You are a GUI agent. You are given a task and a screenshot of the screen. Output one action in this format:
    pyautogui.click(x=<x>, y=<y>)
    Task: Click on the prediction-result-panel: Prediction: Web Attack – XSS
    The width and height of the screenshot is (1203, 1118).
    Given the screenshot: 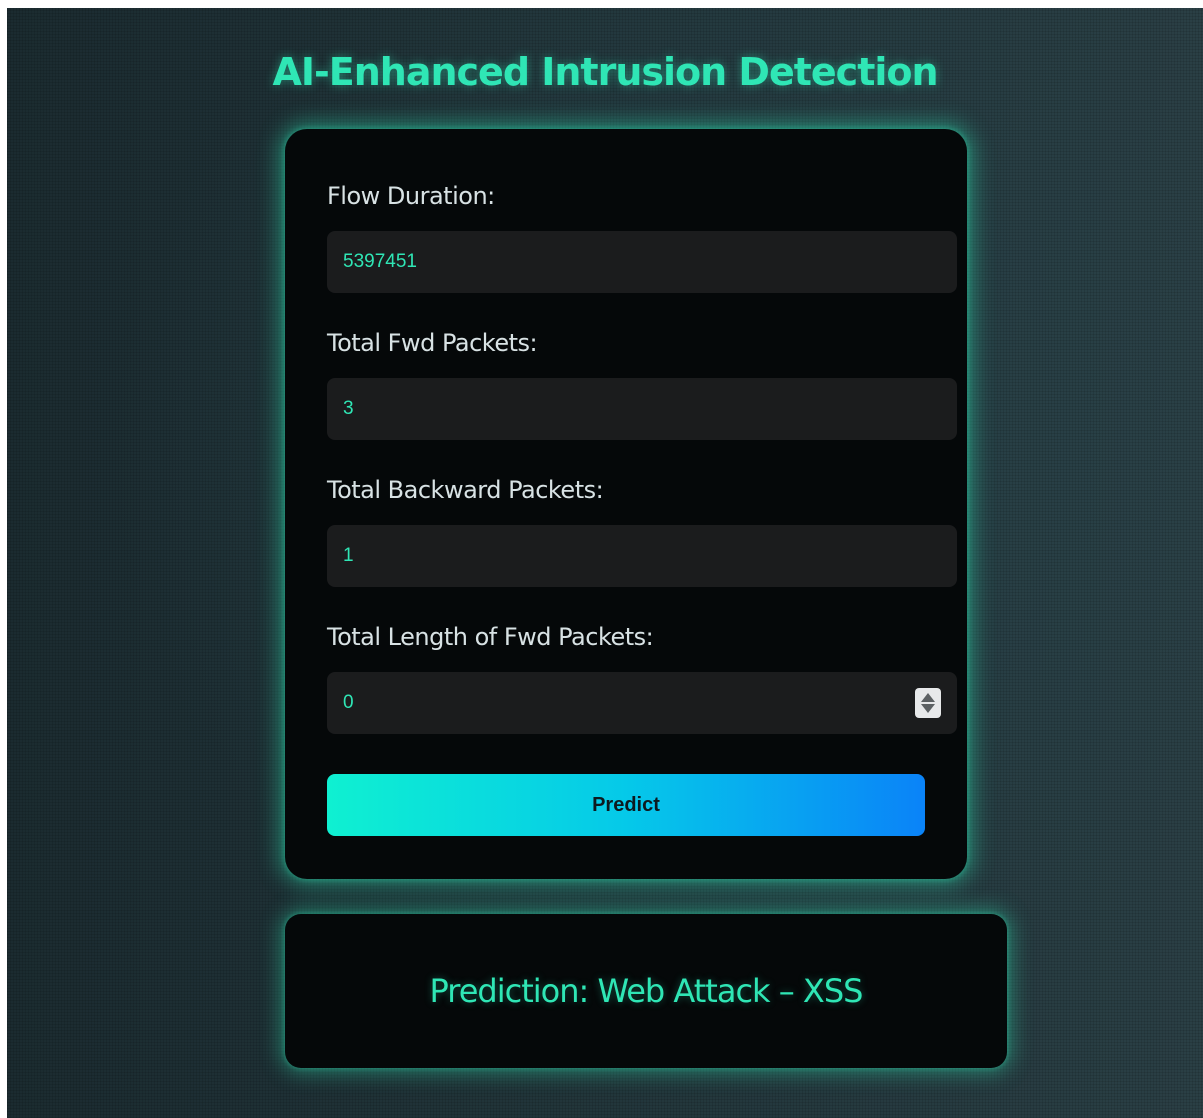 What is the action you would take?
    pyautogui.click(x=646, y=991)
    